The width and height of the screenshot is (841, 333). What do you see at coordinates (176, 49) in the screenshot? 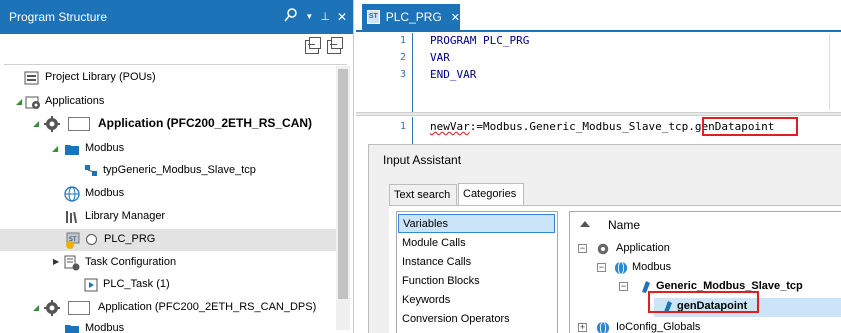
I see `panel-toolbar` at bounding box center [176, 49].